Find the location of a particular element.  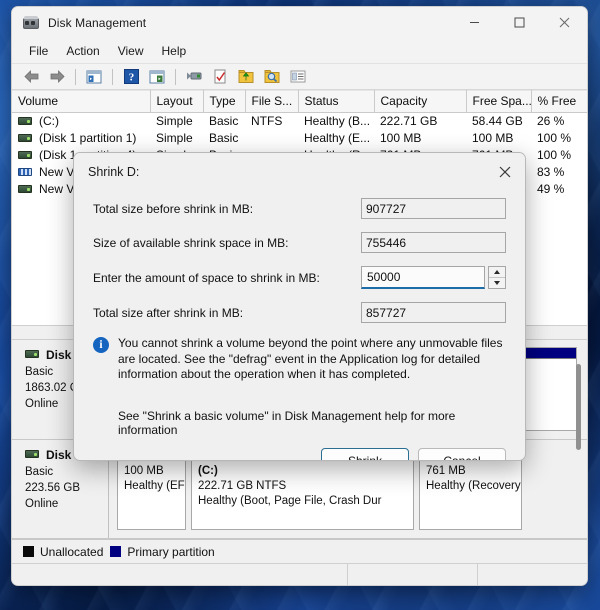

shrink-button: Shrink is located at coordinates (365, 454).